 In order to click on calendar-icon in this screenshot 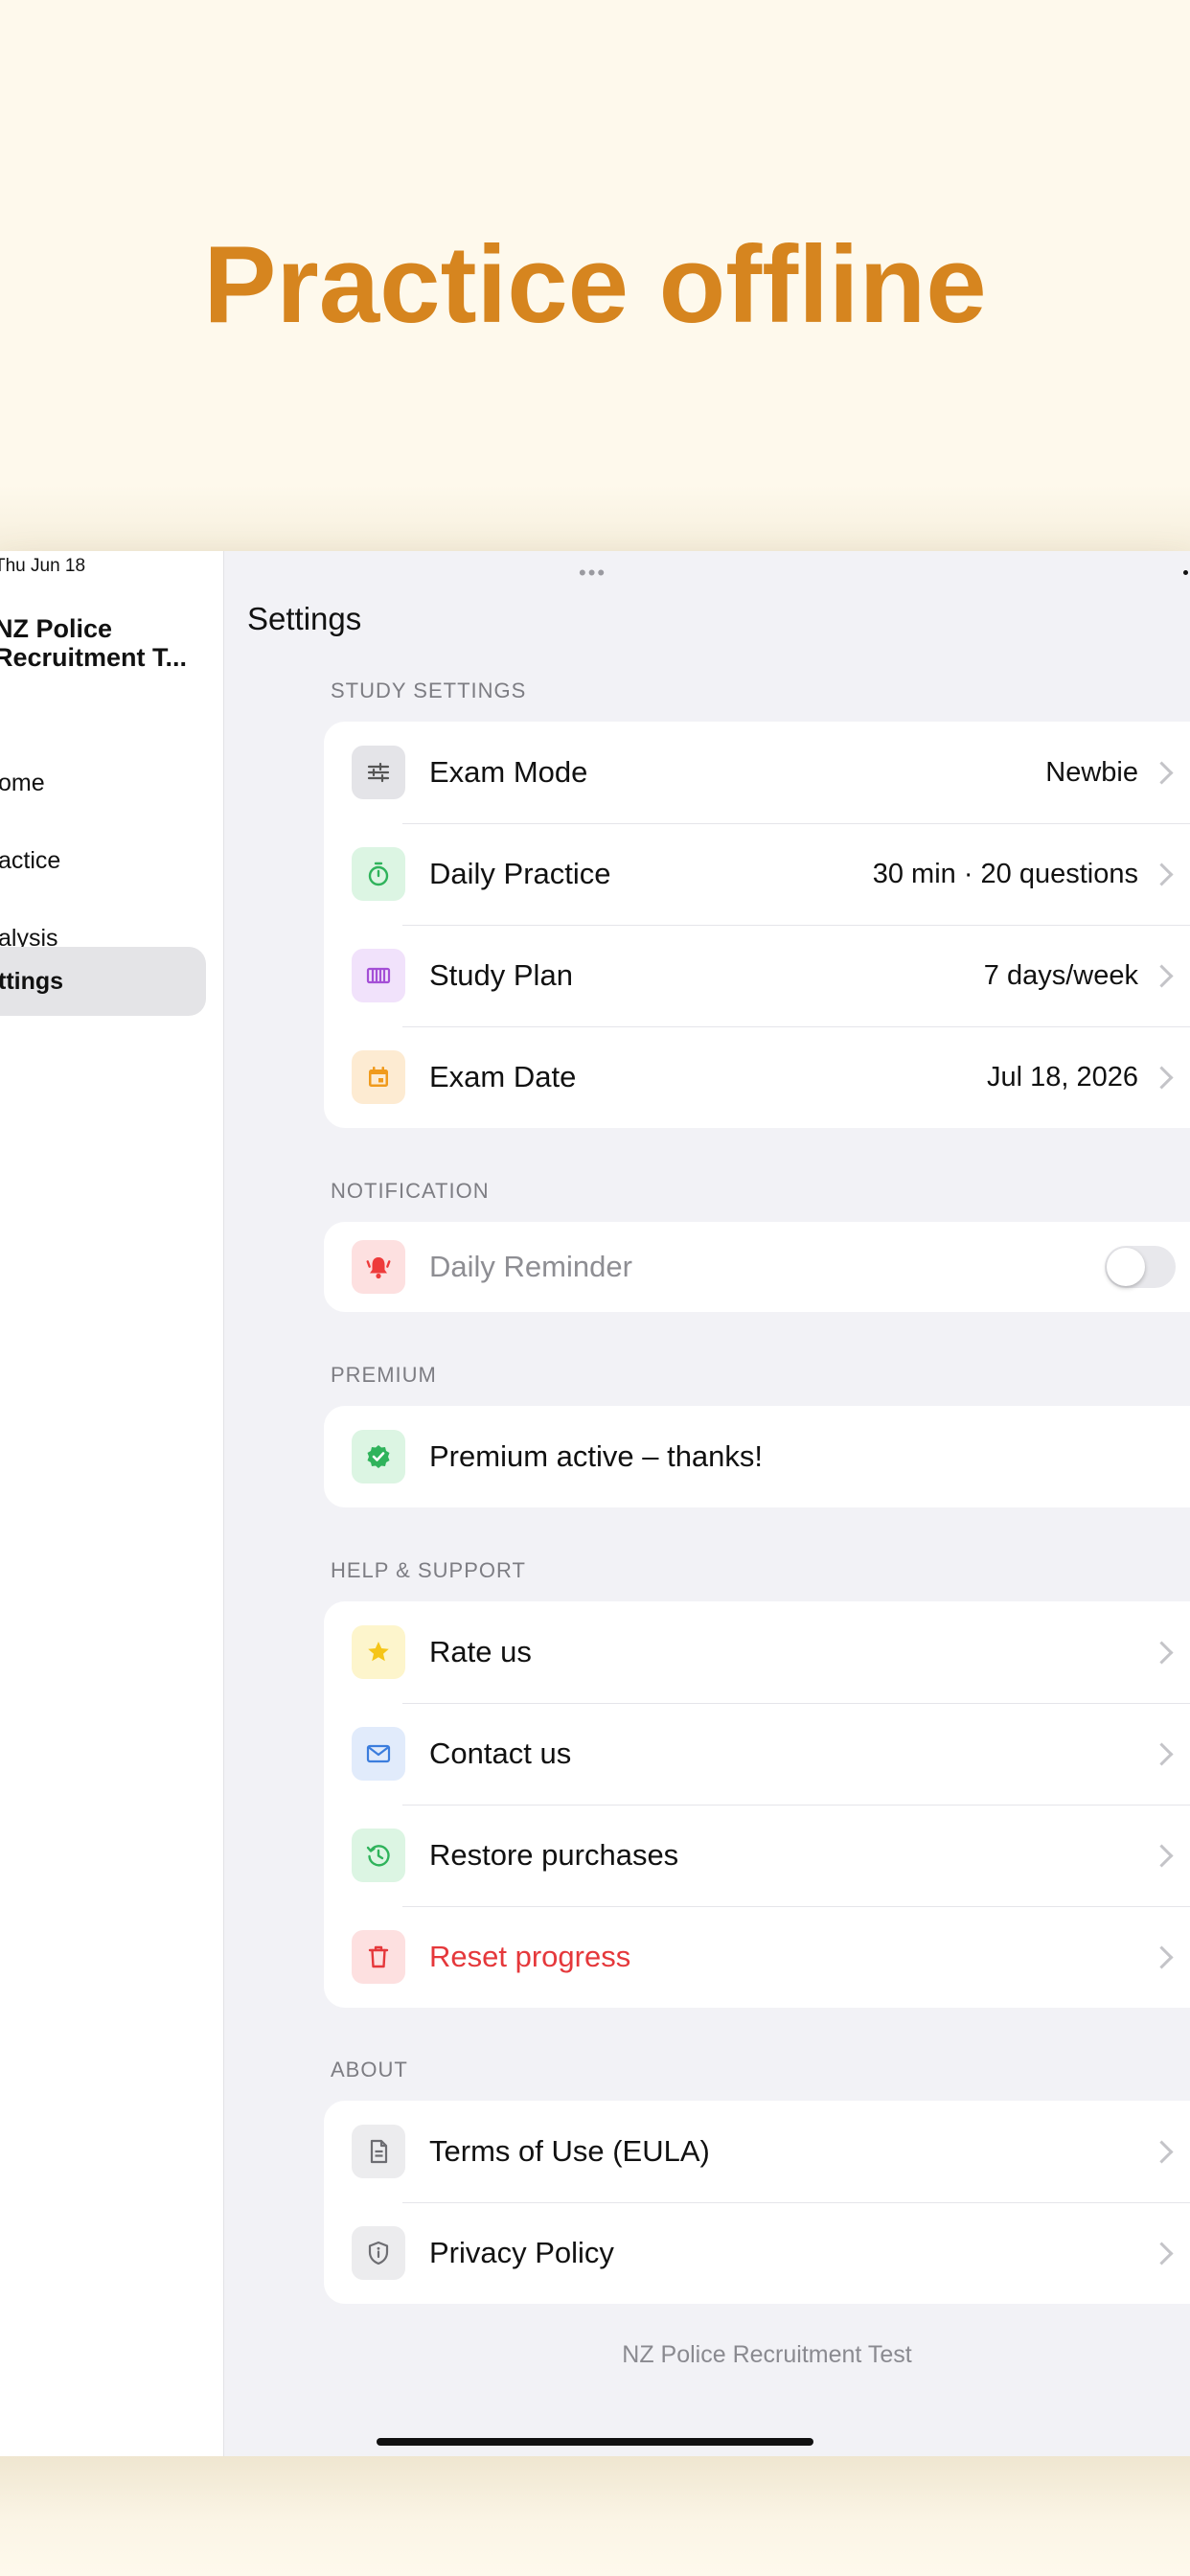, I will do `click(379, 1077)`.